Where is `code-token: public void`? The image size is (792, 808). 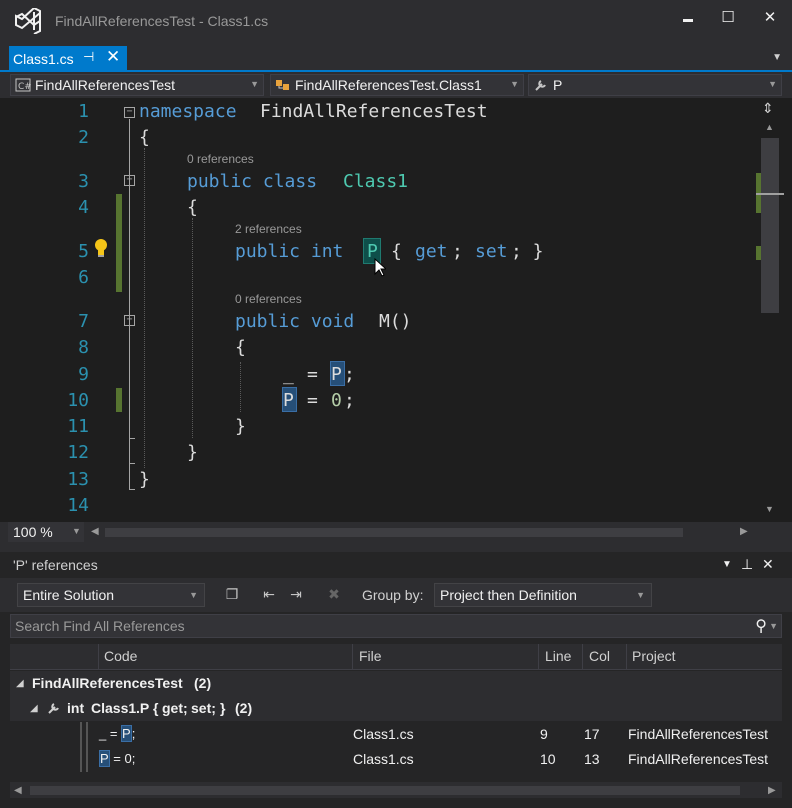
code-token: public void is located at coordinates (295, 321).